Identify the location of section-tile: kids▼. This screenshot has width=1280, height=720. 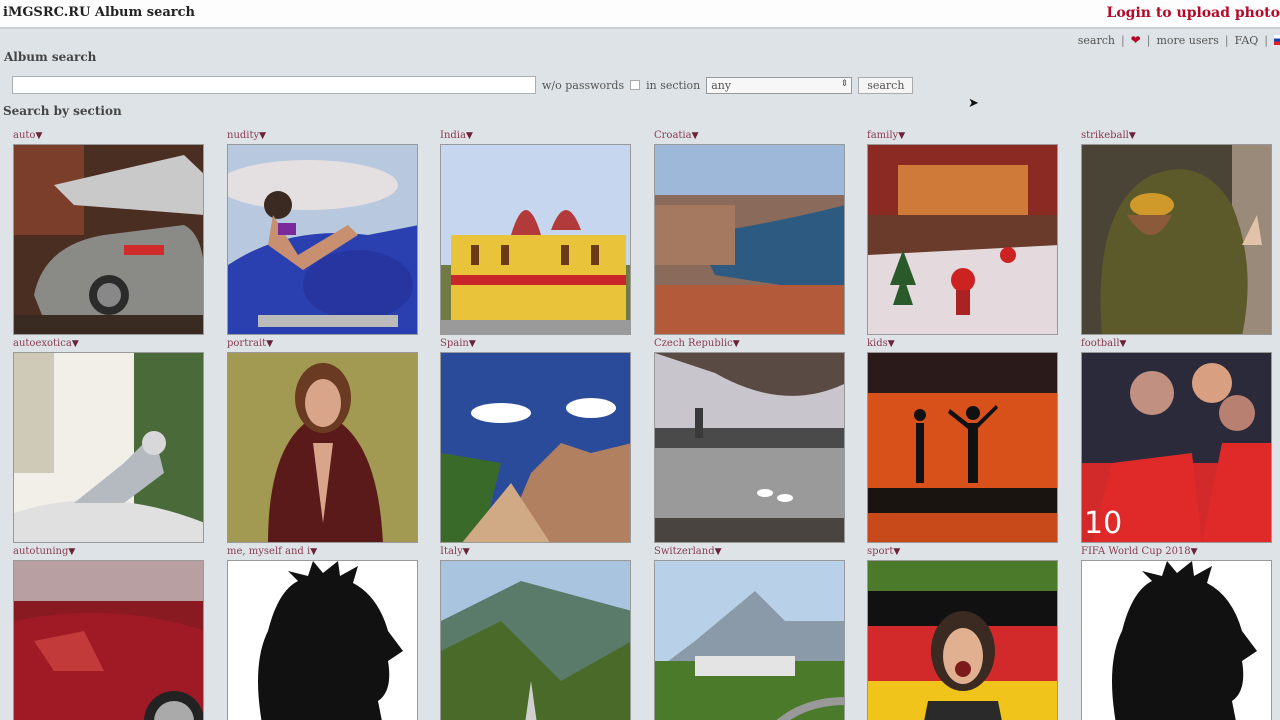
(962, 440).